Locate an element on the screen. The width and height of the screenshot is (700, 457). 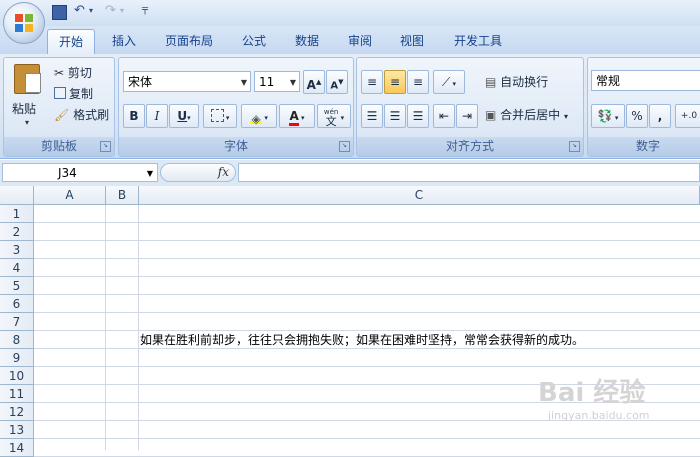
cut-label: 剪切 is located at coordinates (79, 73).